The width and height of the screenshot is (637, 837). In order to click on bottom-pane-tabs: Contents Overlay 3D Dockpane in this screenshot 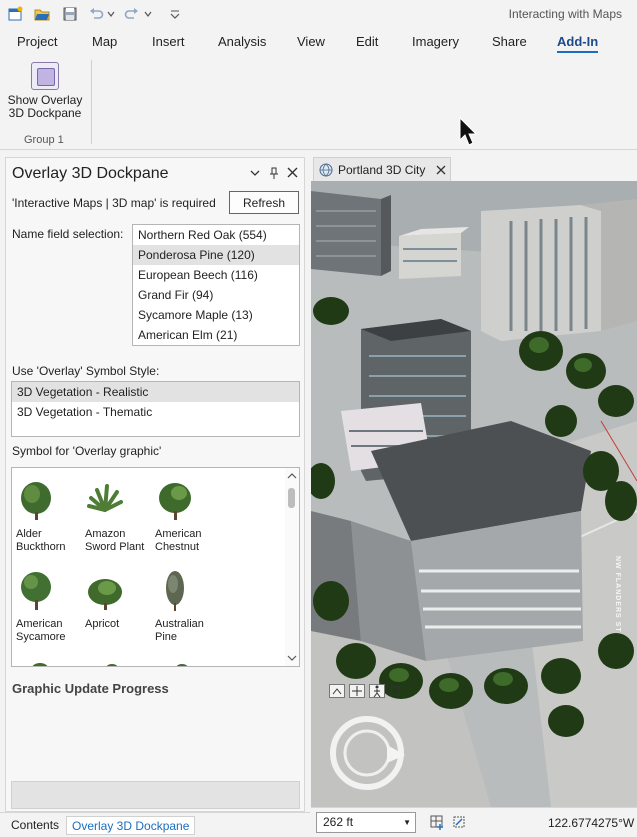, I will do `click(155, 824)`.